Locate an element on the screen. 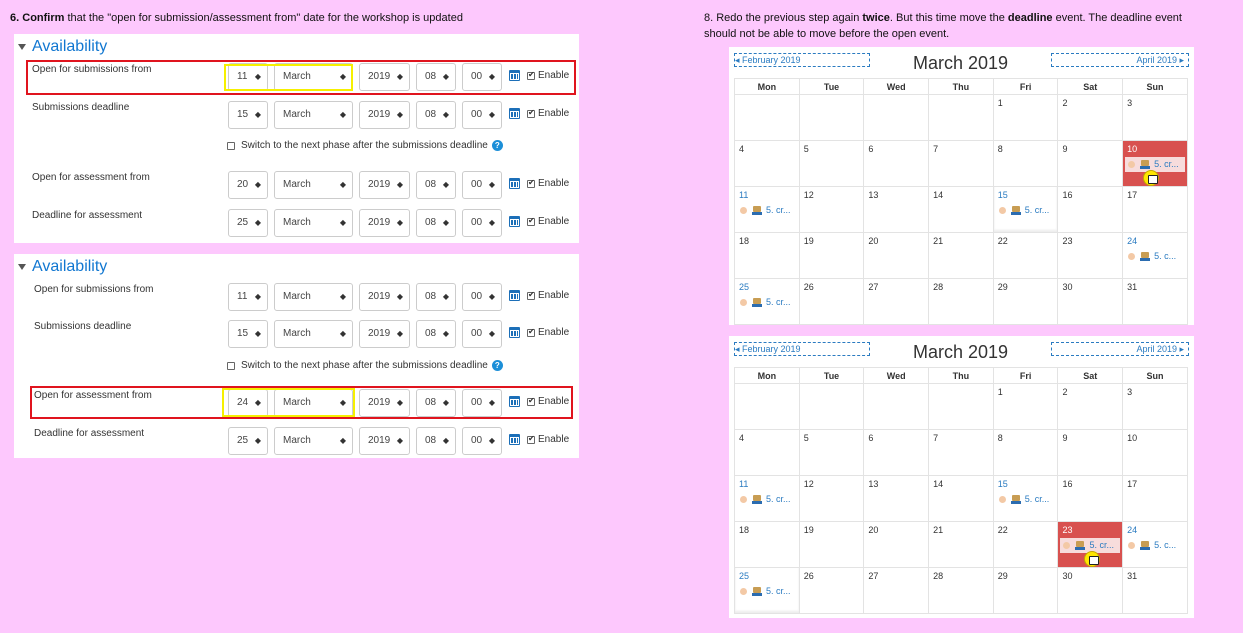  day-cell: 18 is located at coordinates (767, 544).